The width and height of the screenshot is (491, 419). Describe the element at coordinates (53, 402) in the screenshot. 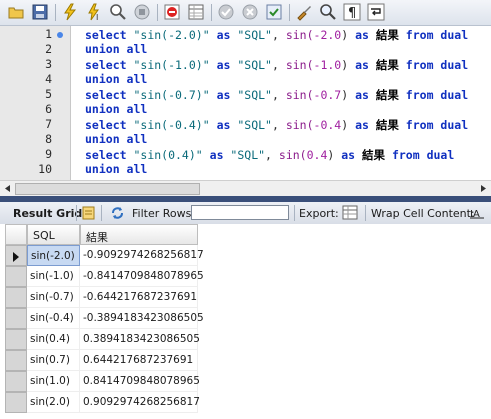

I see `table-cell: sin(2.0)` at that location.